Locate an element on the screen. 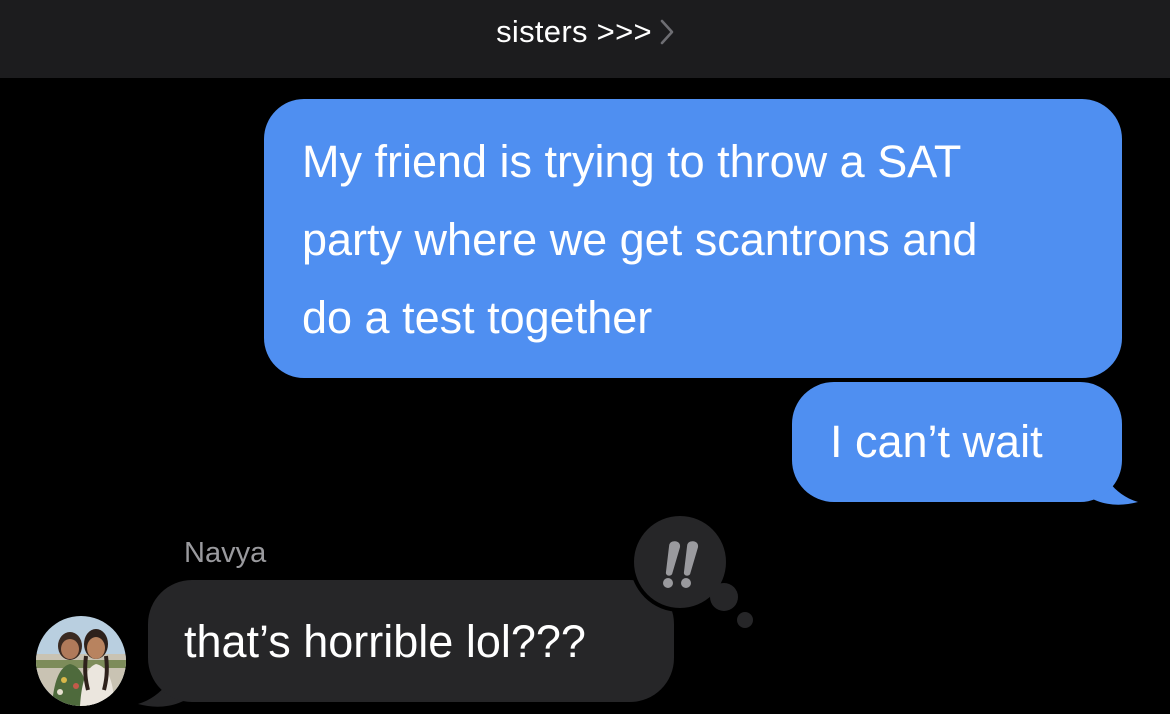 The image size is (1170, 714). outgoing-message-bubble: I can’t wait is located at coordinates (957, 442).